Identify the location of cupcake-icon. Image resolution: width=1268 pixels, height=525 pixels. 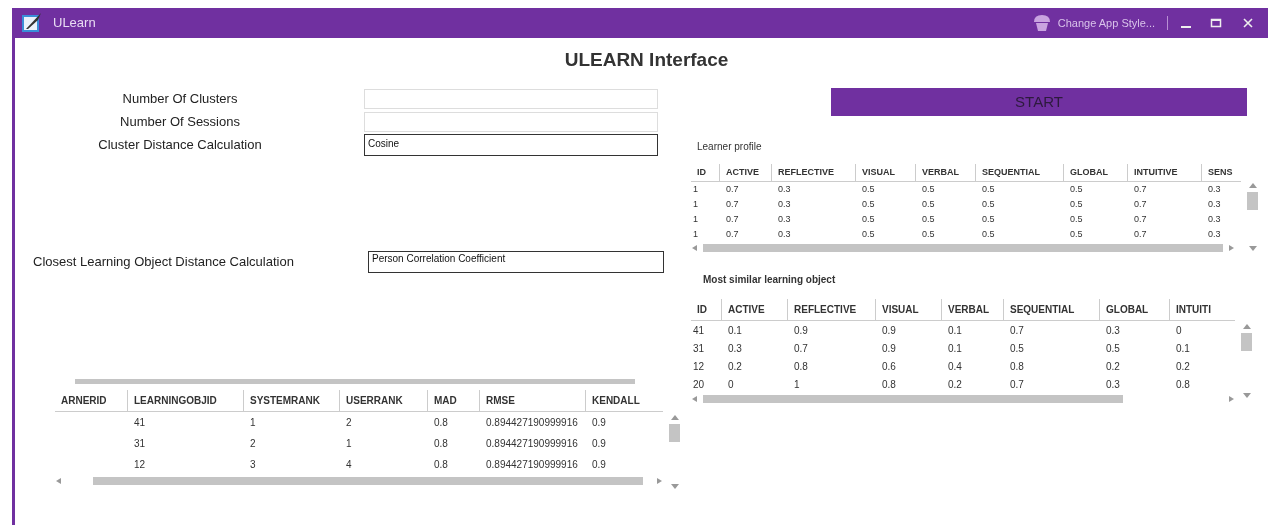
(1041, 23).